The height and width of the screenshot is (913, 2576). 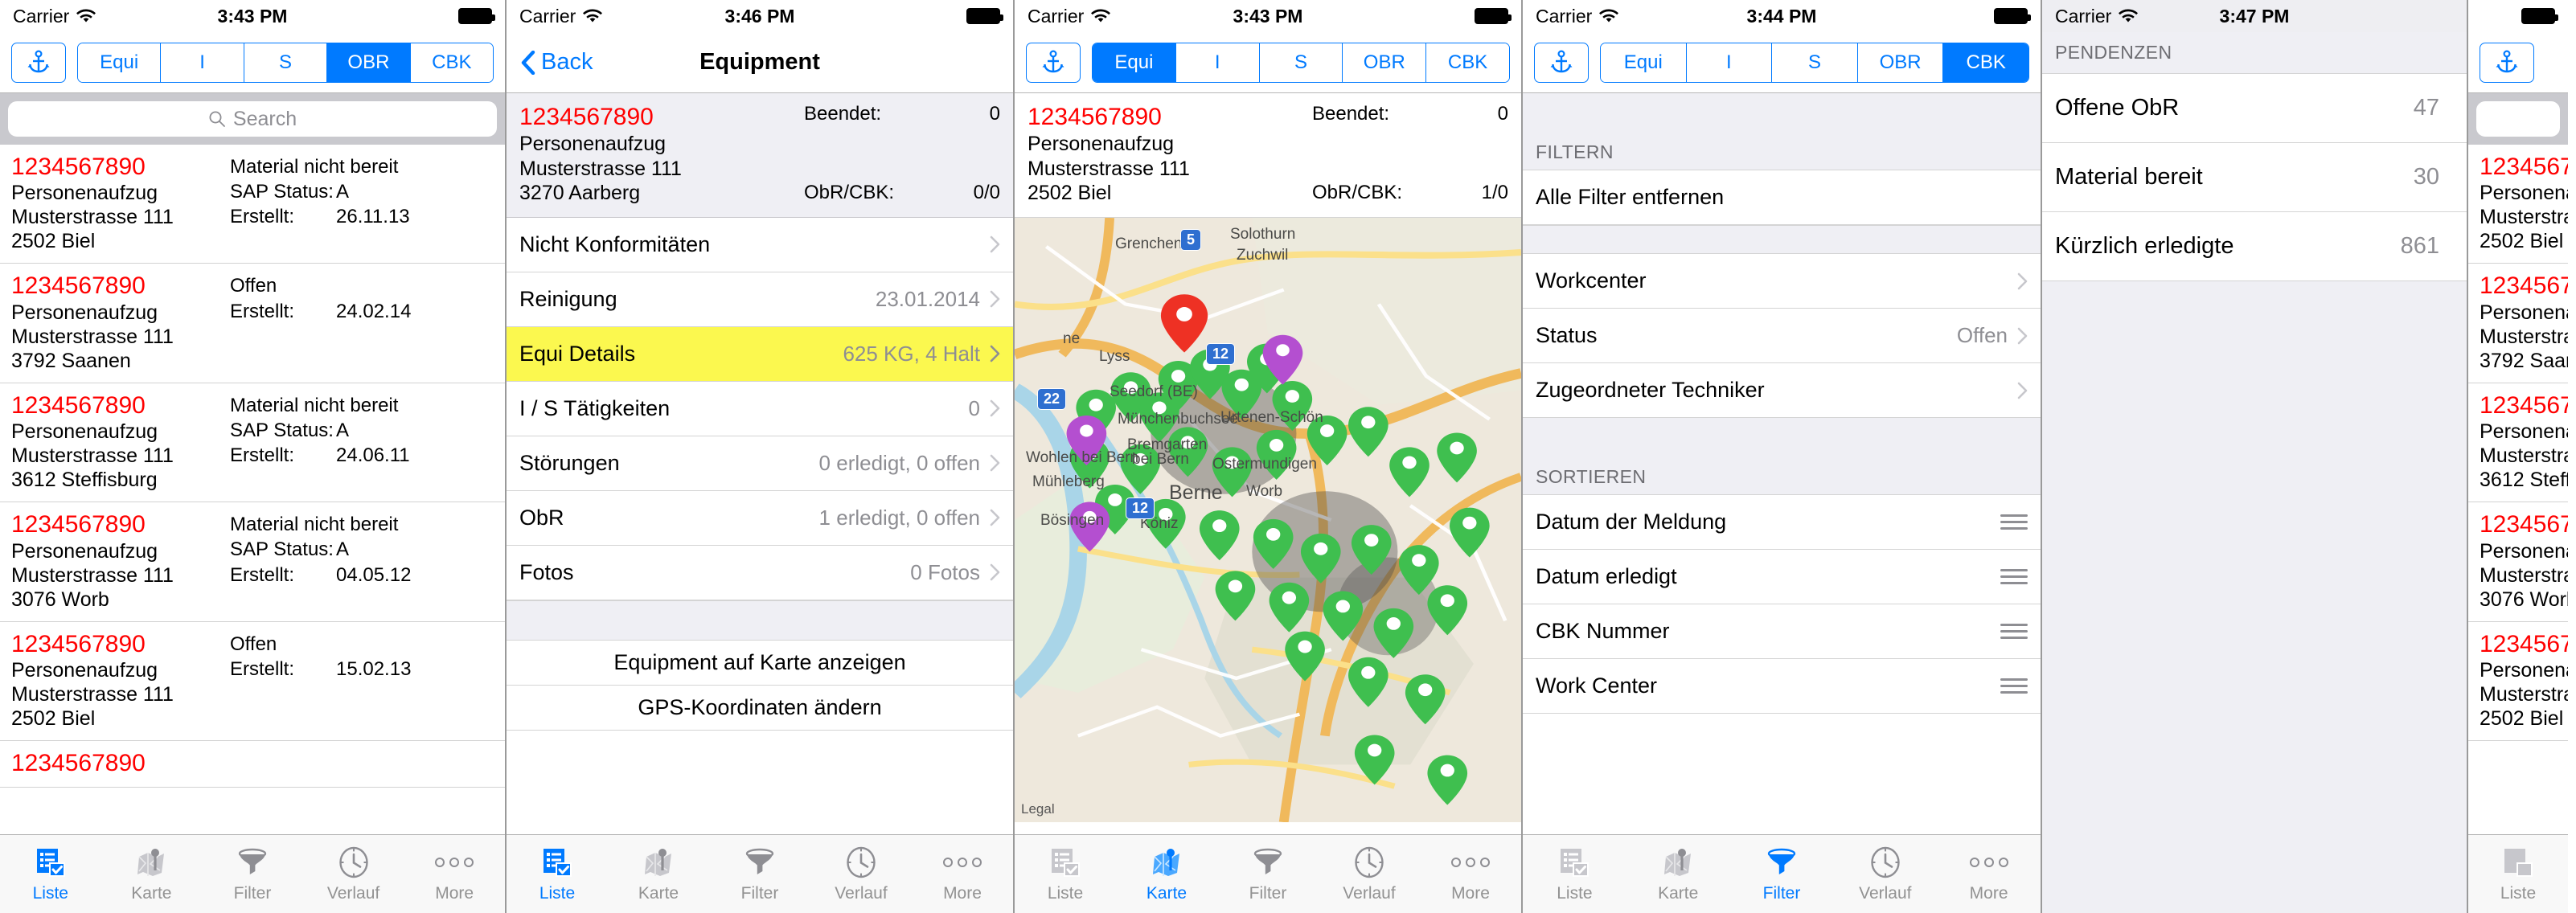 I want to click on row-material-bereit: Material bereit 30, so click(x=2254, y=177).